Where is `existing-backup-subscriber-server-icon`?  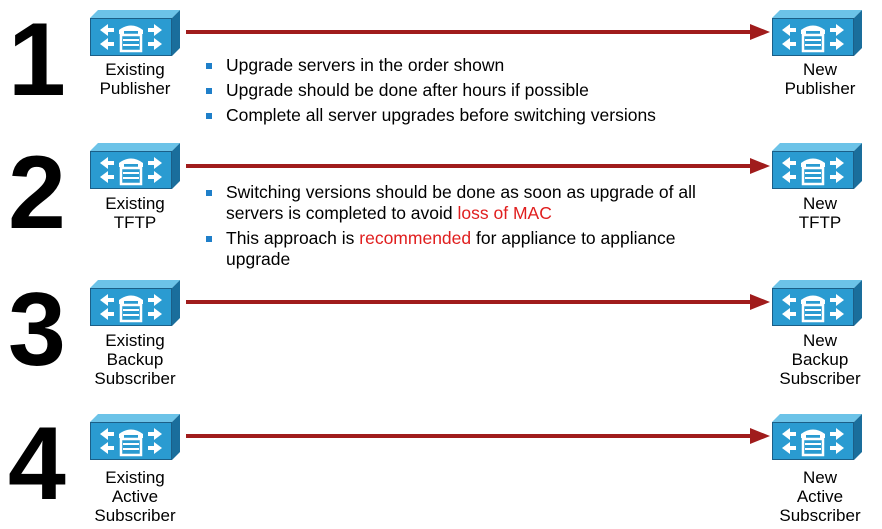 existing-backup-subscriber-server-icon is located at coordinates (135, 303).